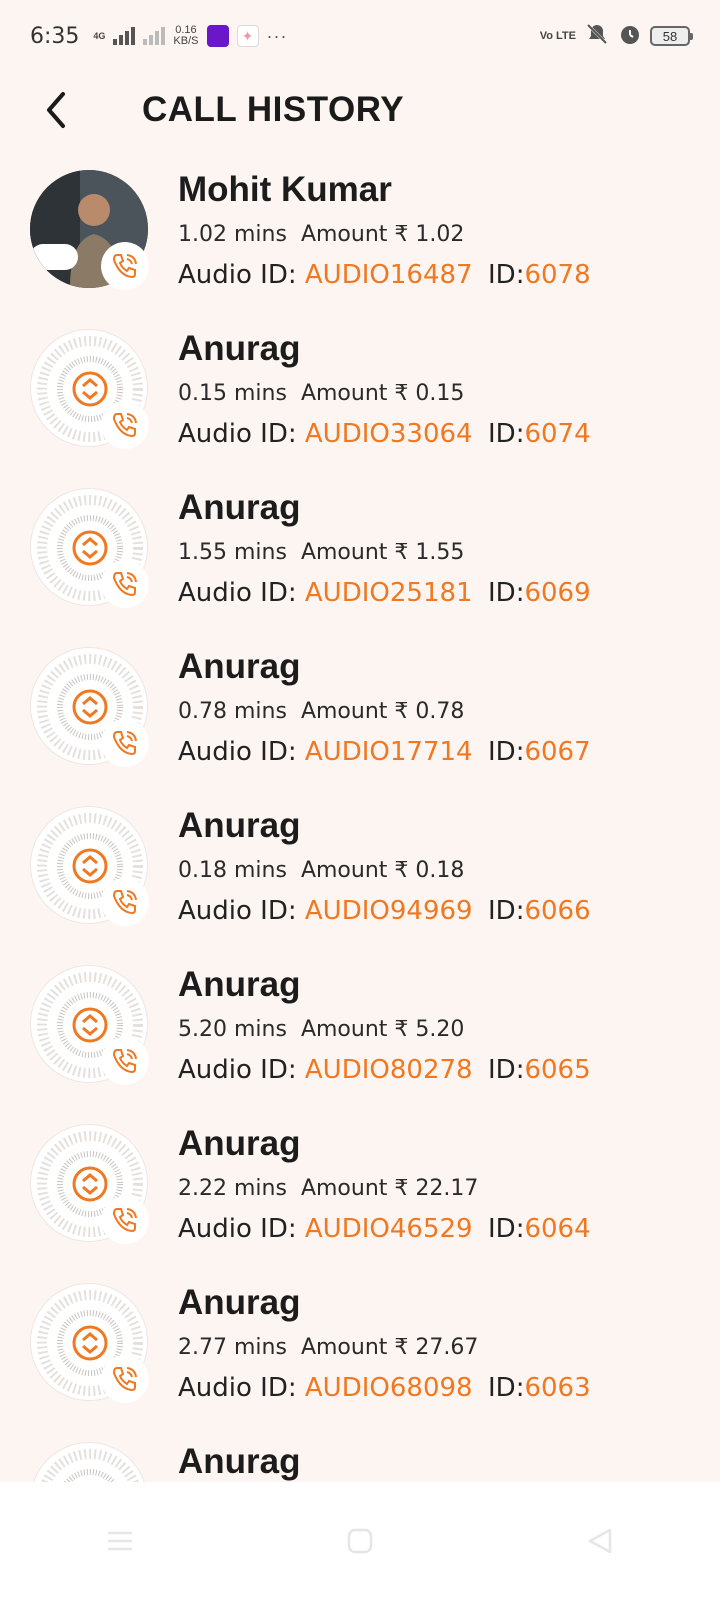 The width and height of the screenshot is (720, 1600). What do you see at coordinates (55, 36) in the screenshot?
I see `status-time: 6:35` at bounding box center [55, 36].